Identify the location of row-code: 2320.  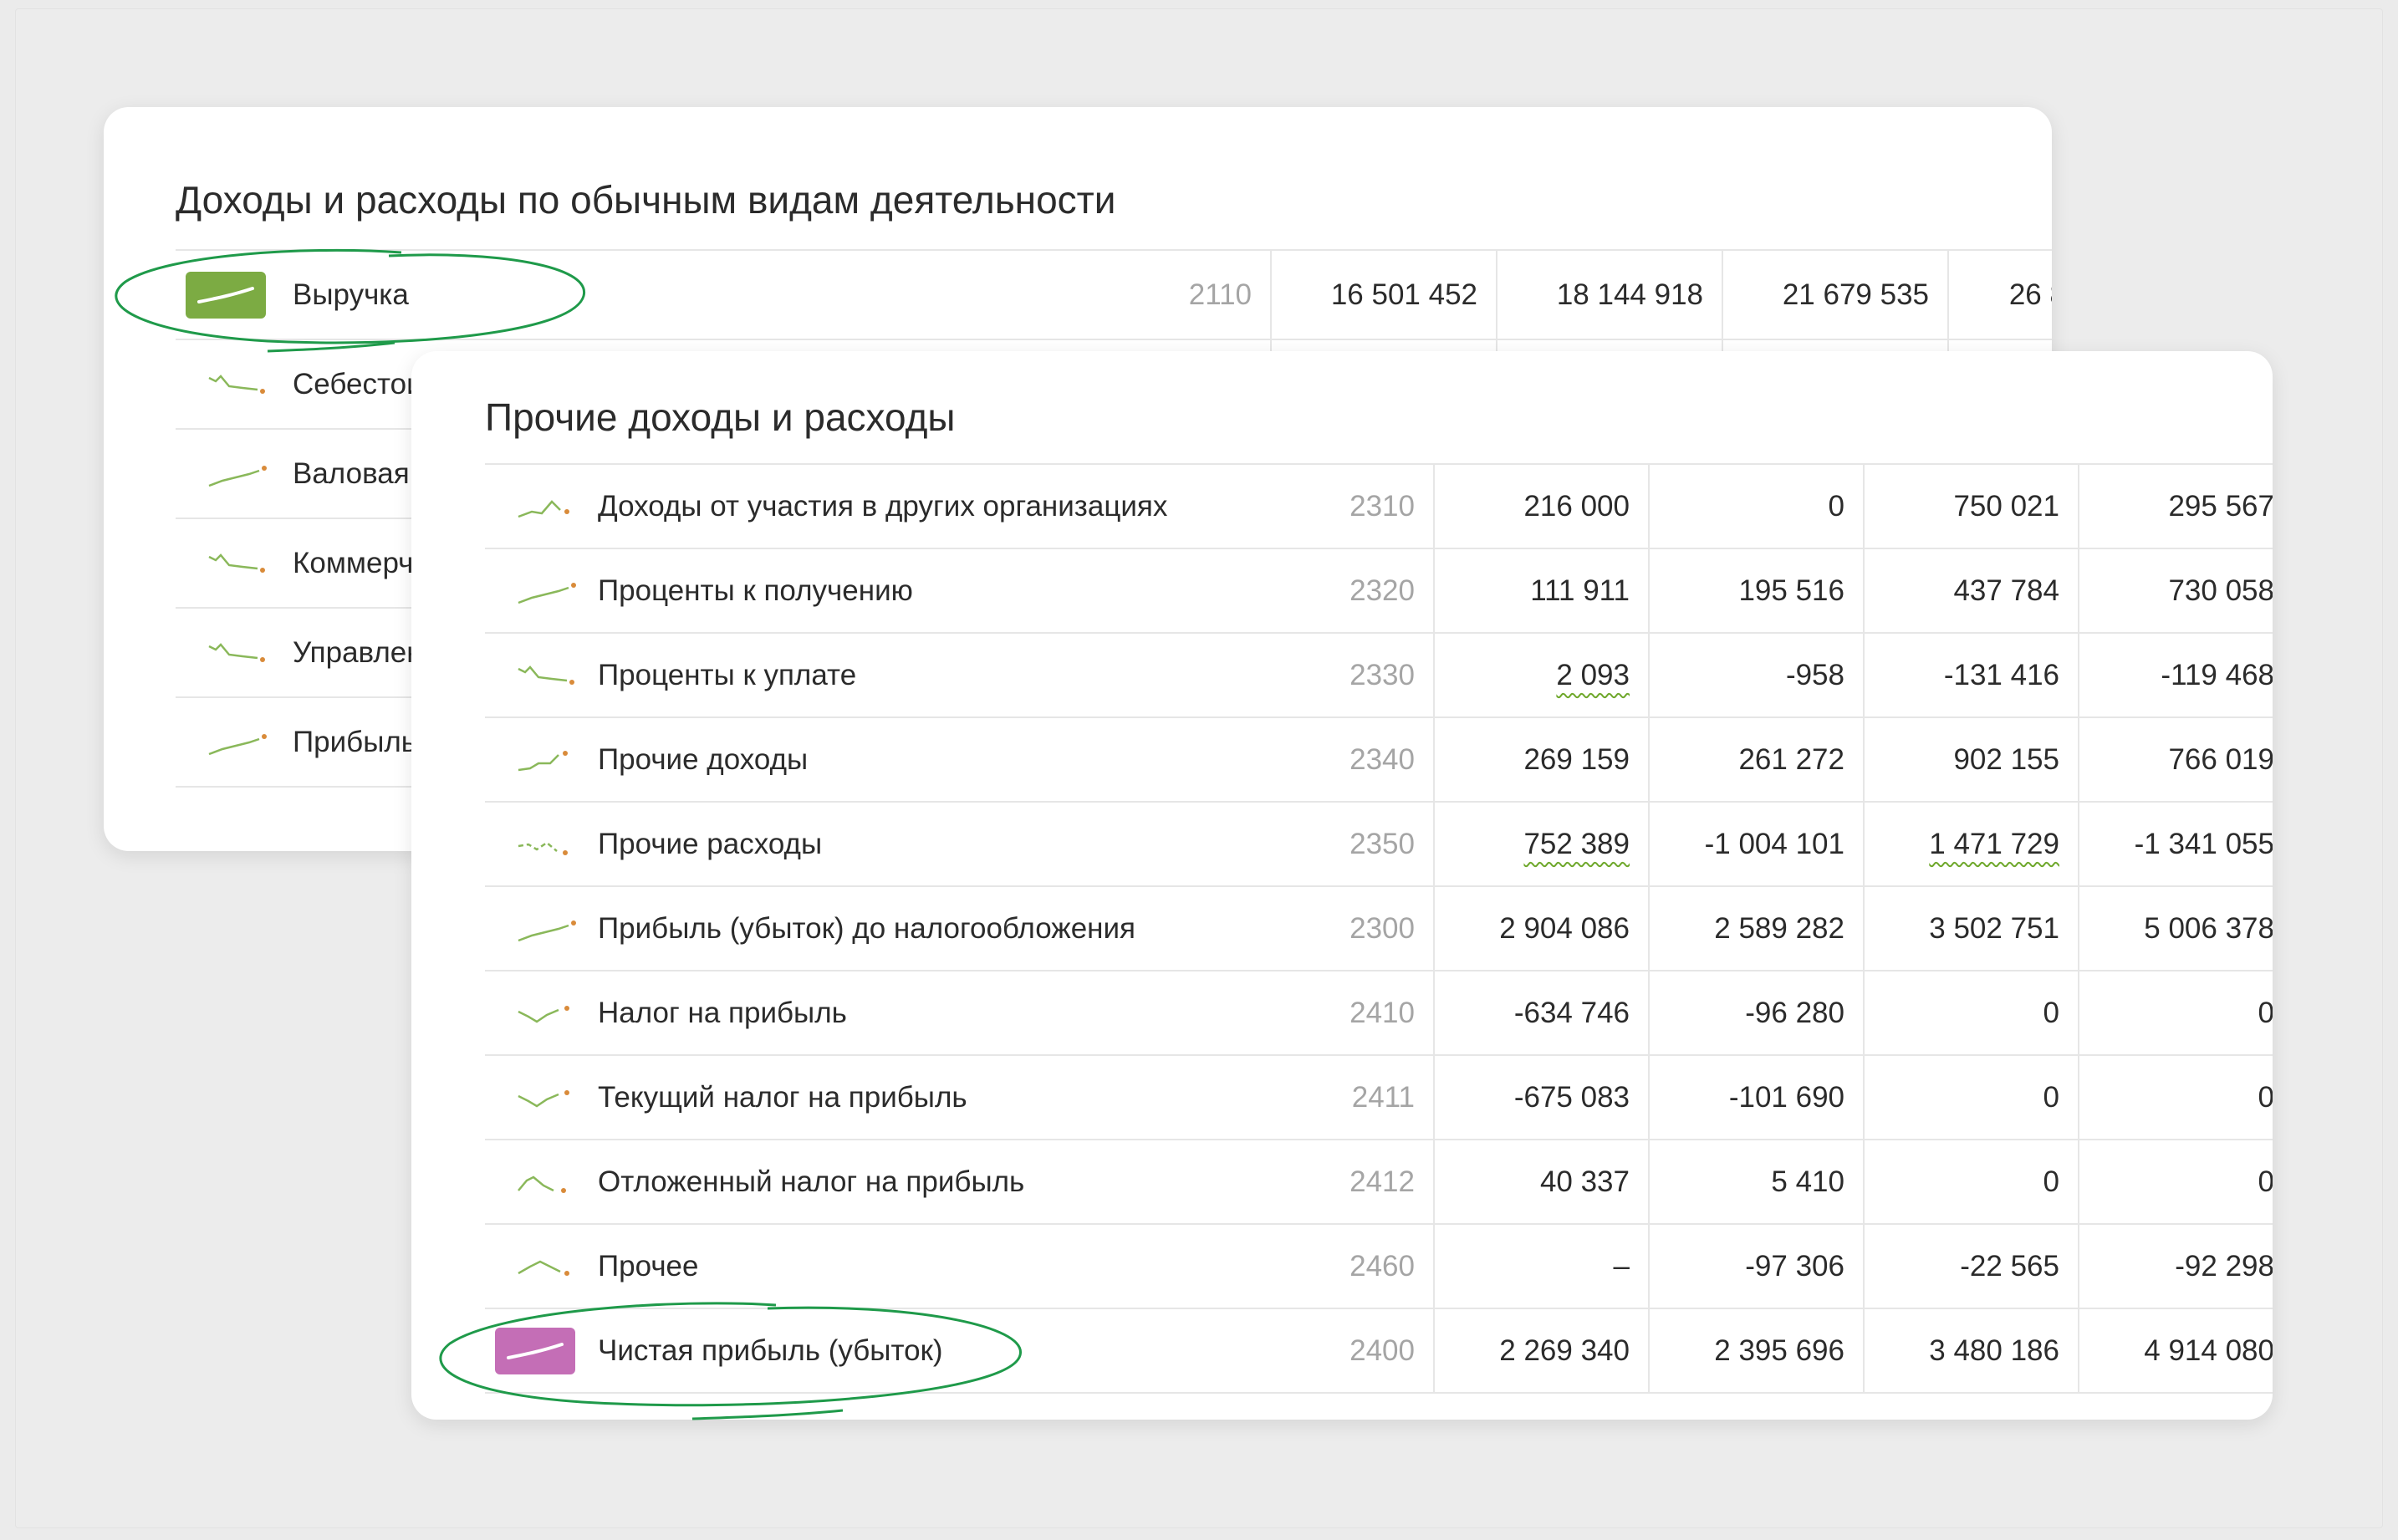
(1346, 591).